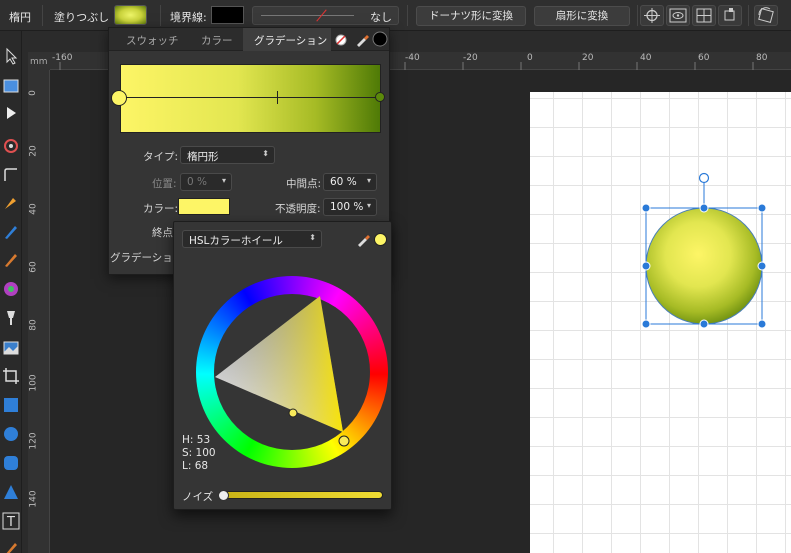 The image size is (791, 553). I want to click on fill-tool-icon, so click(11, 289).